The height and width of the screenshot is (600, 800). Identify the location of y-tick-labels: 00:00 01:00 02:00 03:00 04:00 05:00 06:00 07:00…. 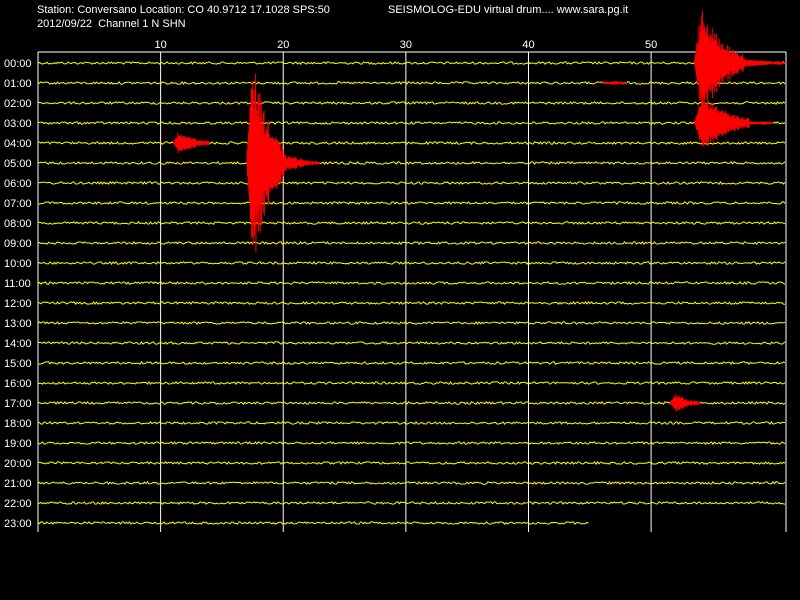
(18, 294).